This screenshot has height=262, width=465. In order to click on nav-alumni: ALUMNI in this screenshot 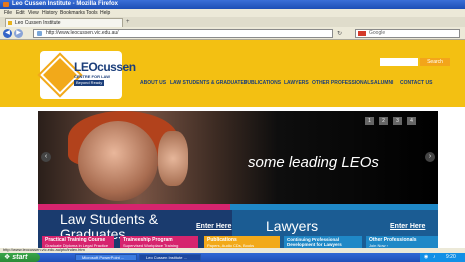, I will do `click(383, 83)`.